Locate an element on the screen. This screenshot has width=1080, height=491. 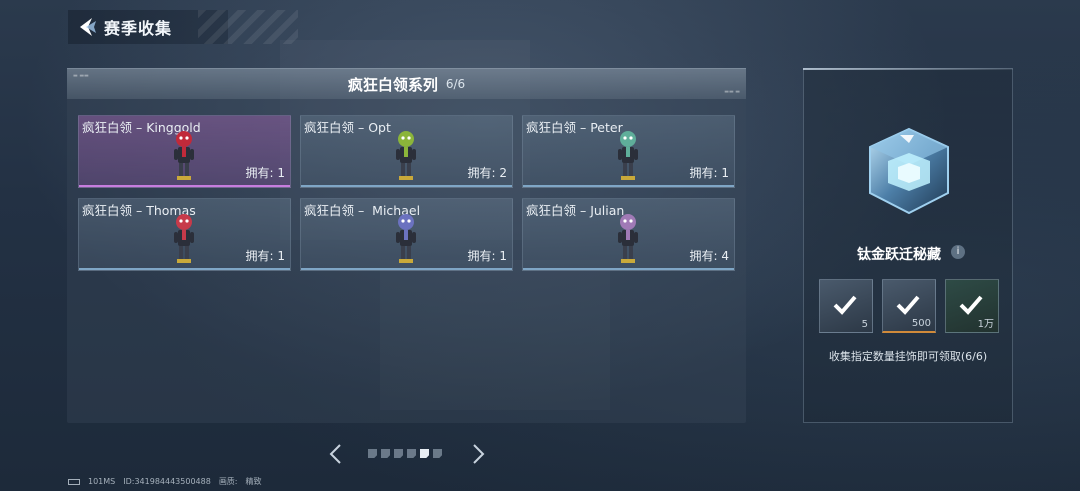
plate-icon is located at coordinates (908, 305).